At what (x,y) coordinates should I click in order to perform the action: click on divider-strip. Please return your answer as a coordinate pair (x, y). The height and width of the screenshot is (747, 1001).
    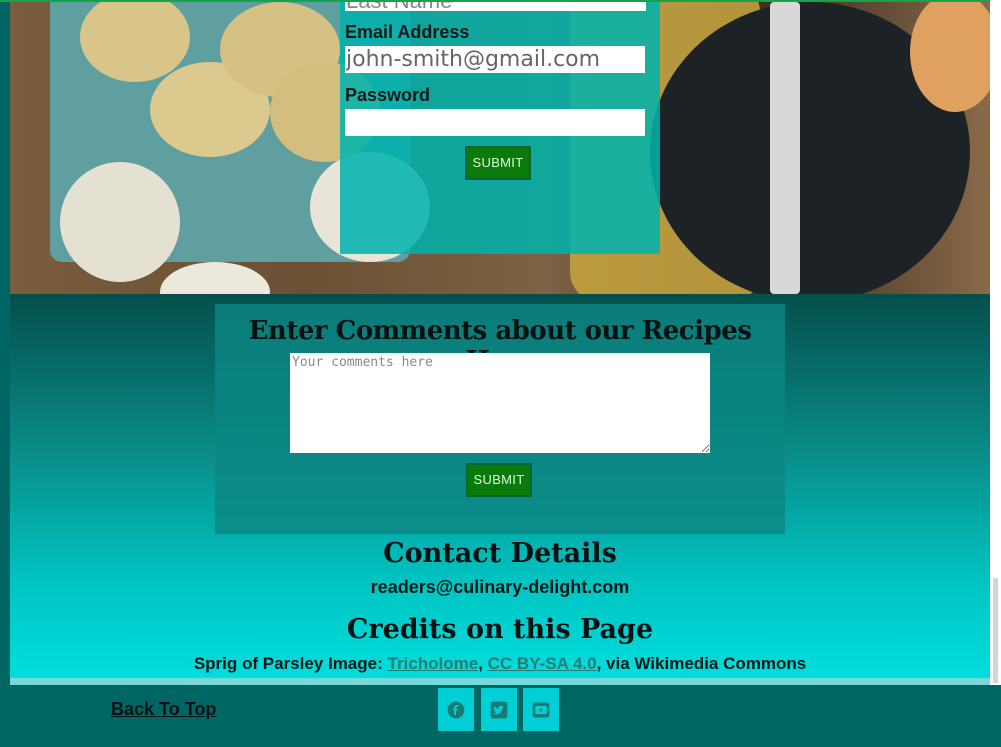
    Looking at the image, I should click on (500, 681).